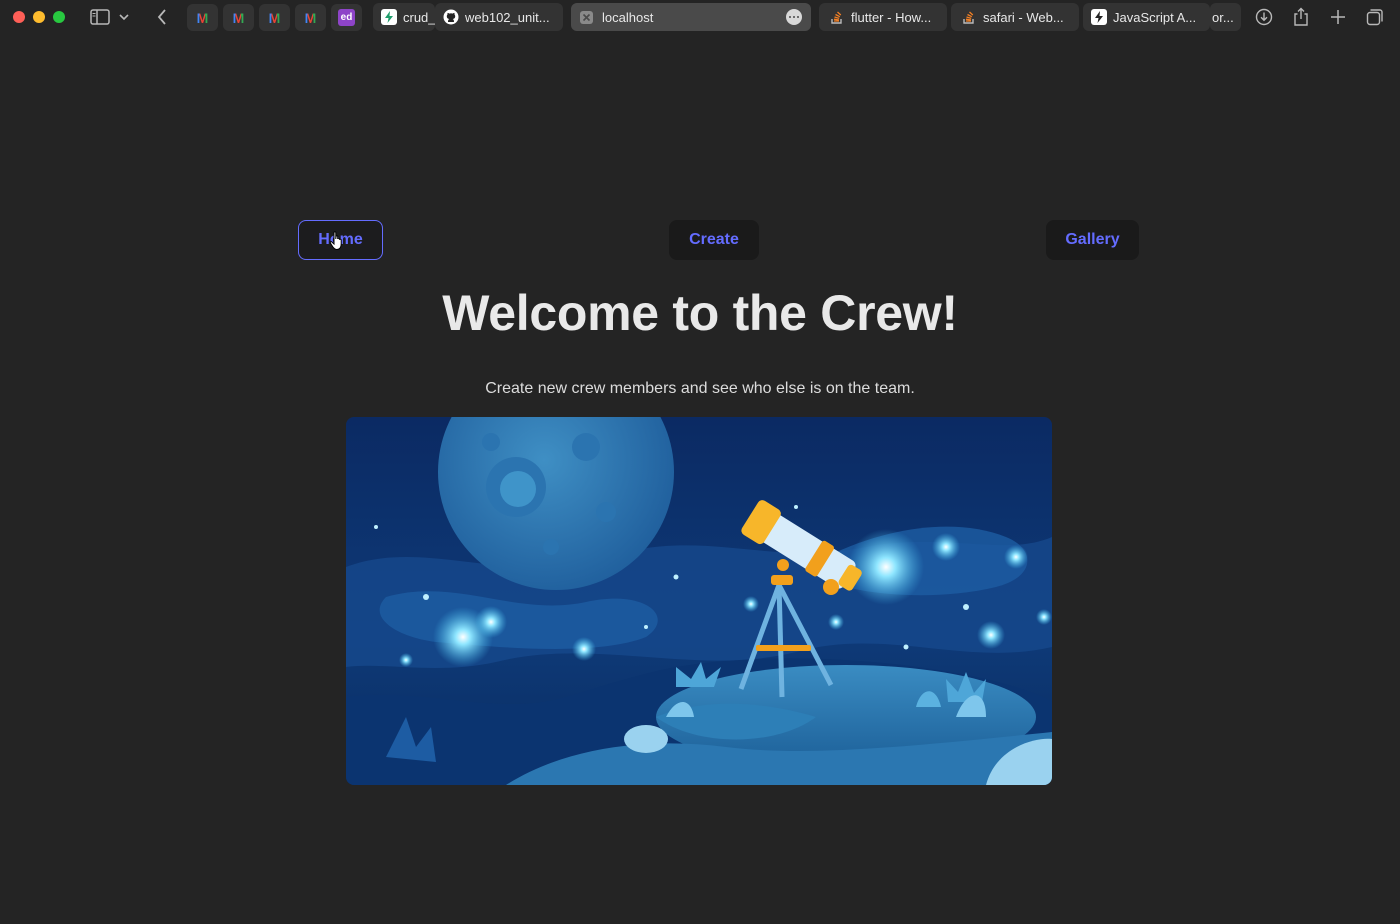 The width and height of the screenshot is (1400, 924). What do you see at coordinates (1338, 17) in the screenshot?
I see `new-tab-icon` at bounding box center [1338, 17].